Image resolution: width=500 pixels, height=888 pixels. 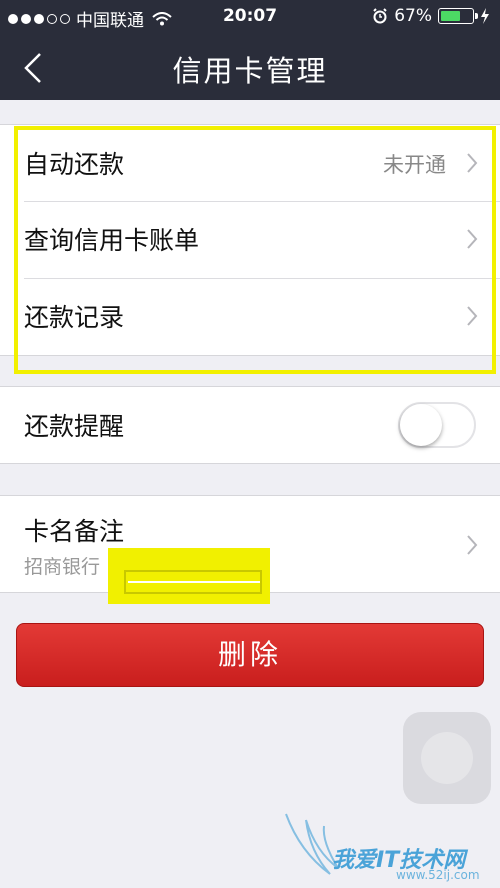 I want to click on status-right: 67%, so click(x=431, y=16).